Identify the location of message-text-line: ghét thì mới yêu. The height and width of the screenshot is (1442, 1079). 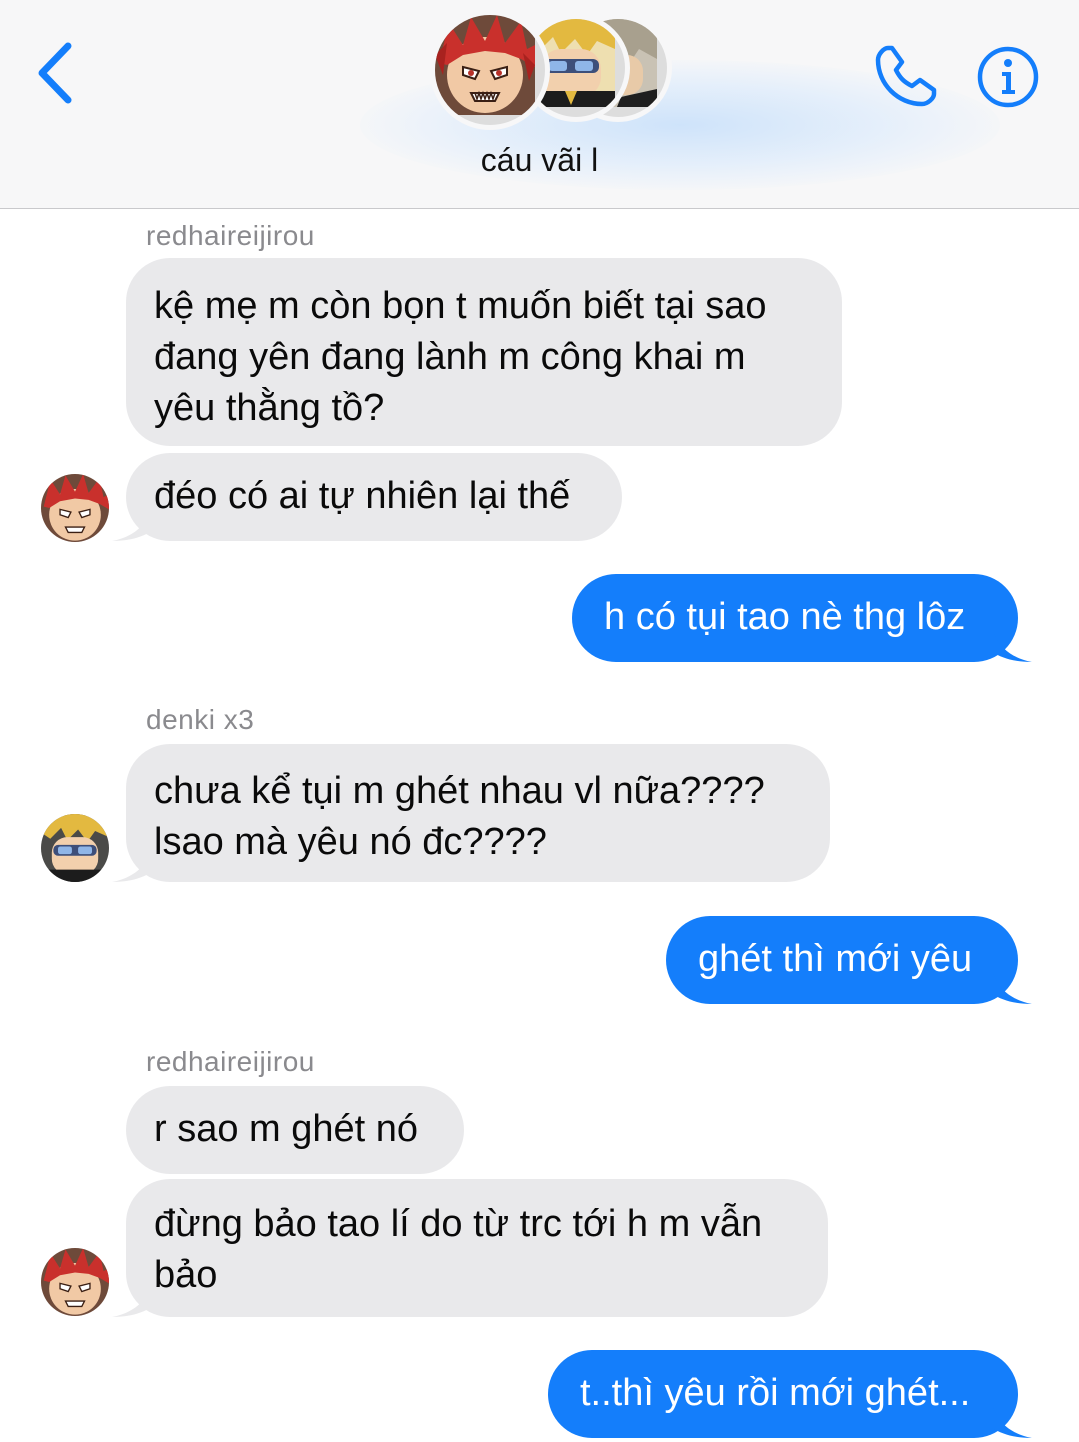
(835, 959).